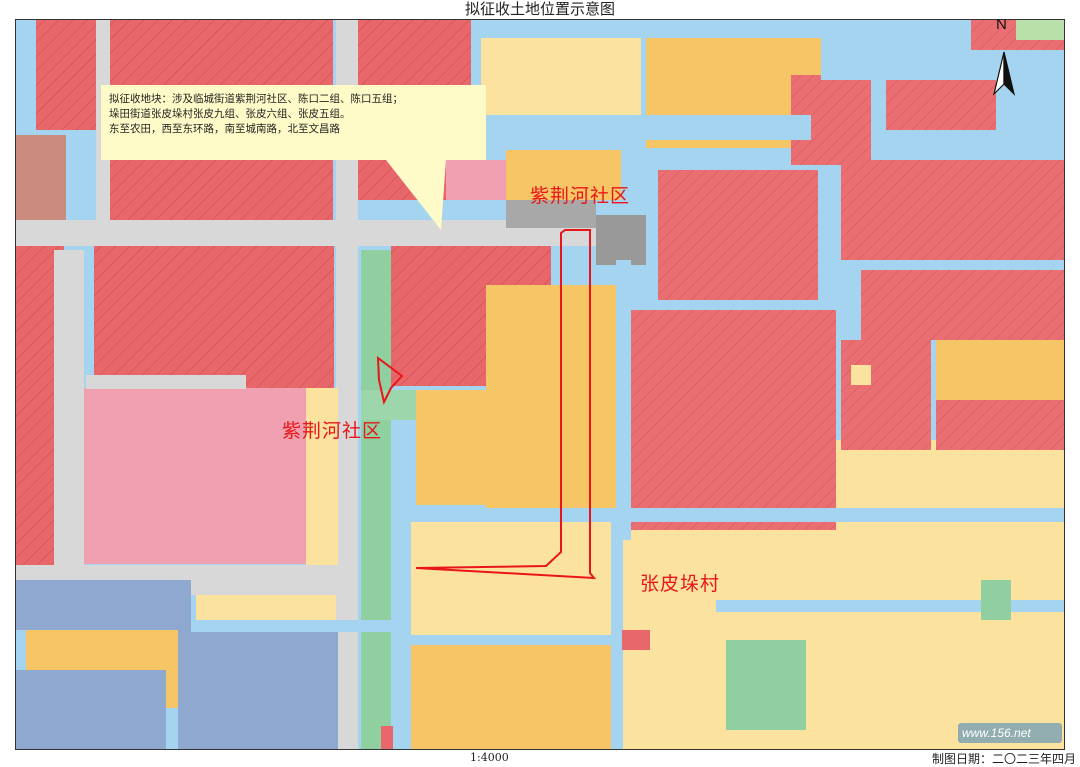 This screenshot has height=767, width=1080. Describe the element at coordinates (332, 431) in the screenshot. I see `place-label-zijinghe-west: 紫荆河社区` at that location.